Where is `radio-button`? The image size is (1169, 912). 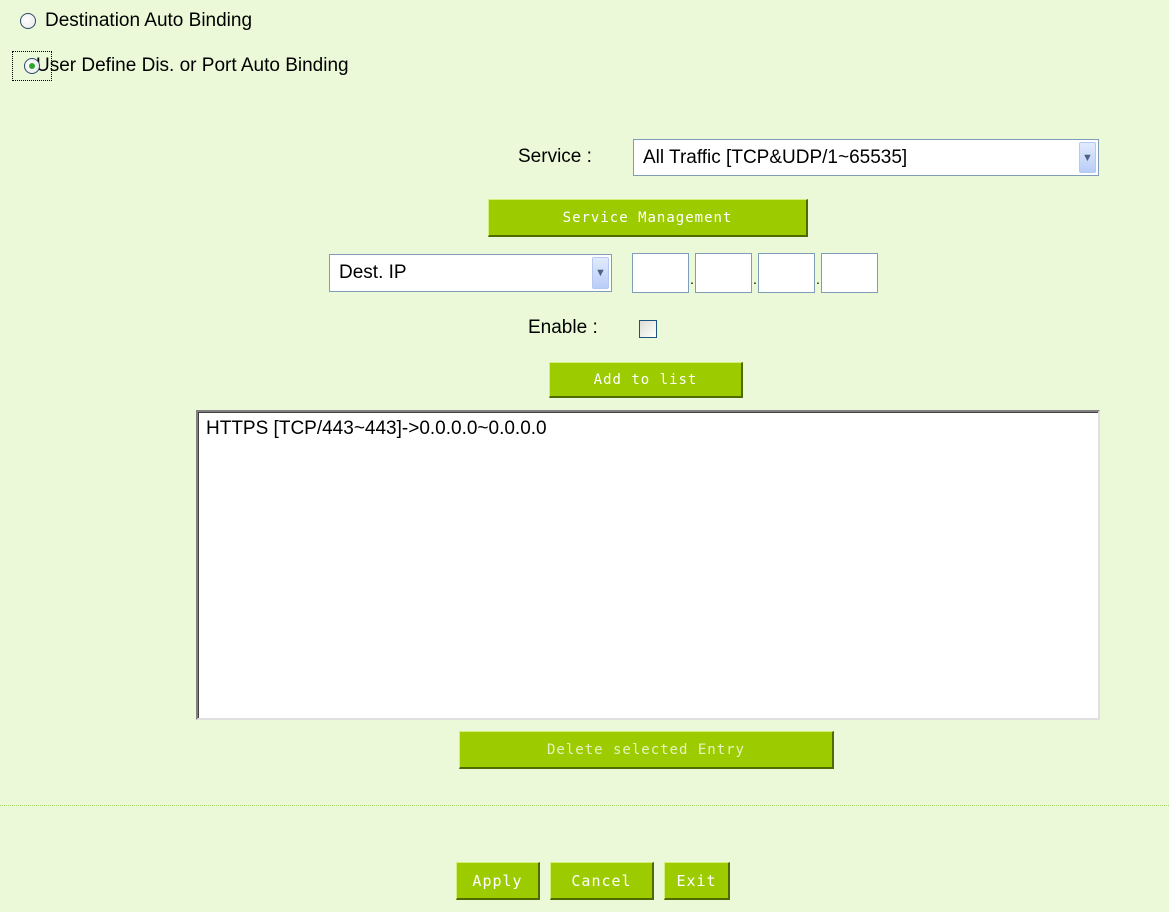
radio-button is located at coordinates (28, 21).